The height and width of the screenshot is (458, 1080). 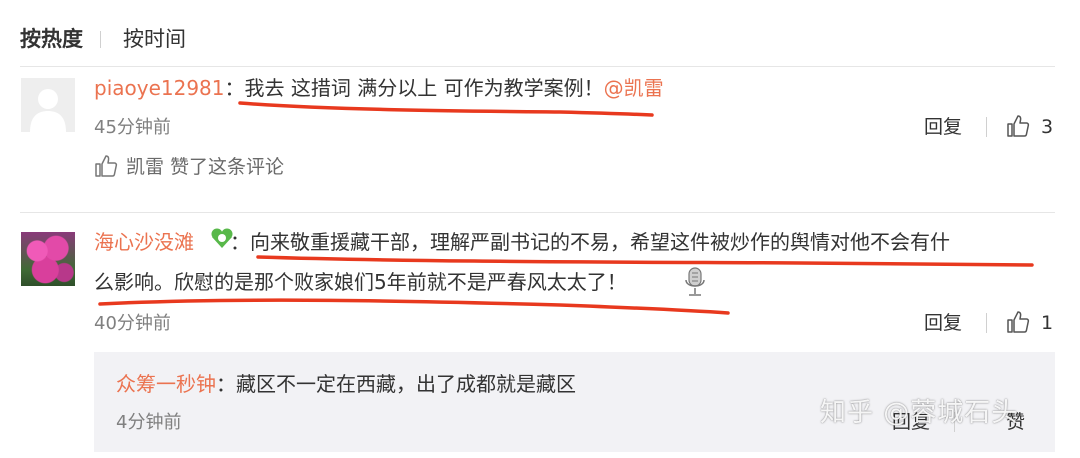 I want to click on comment-username: 海心沙没滩, so click(x=144, y=242).